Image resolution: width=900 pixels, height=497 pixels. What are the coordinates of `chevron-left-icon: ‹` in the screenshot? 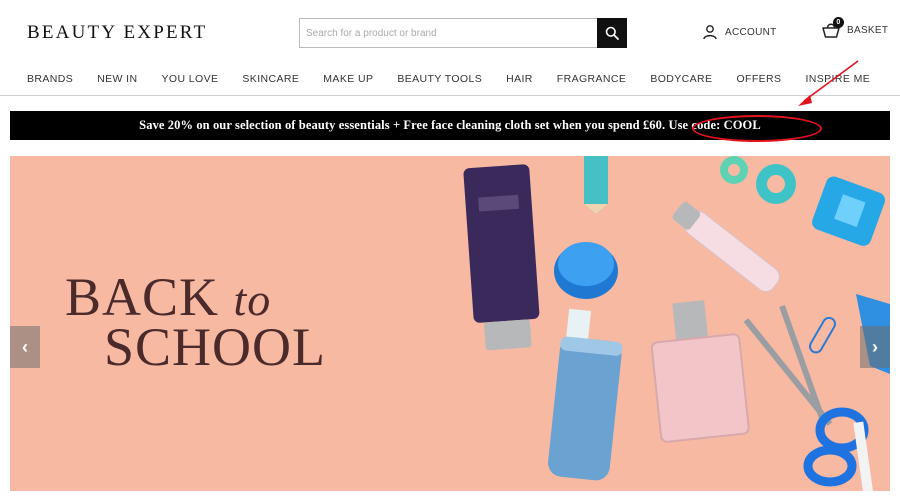 It's located at (25, 346).